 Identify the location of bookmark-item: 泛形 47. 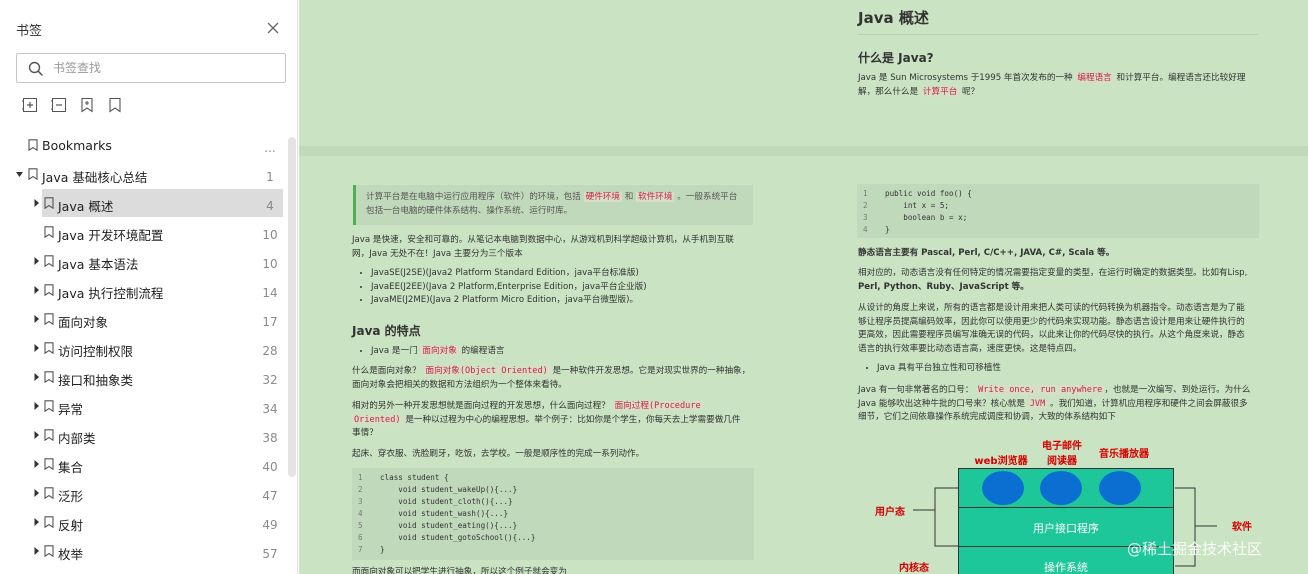
(145, 493).